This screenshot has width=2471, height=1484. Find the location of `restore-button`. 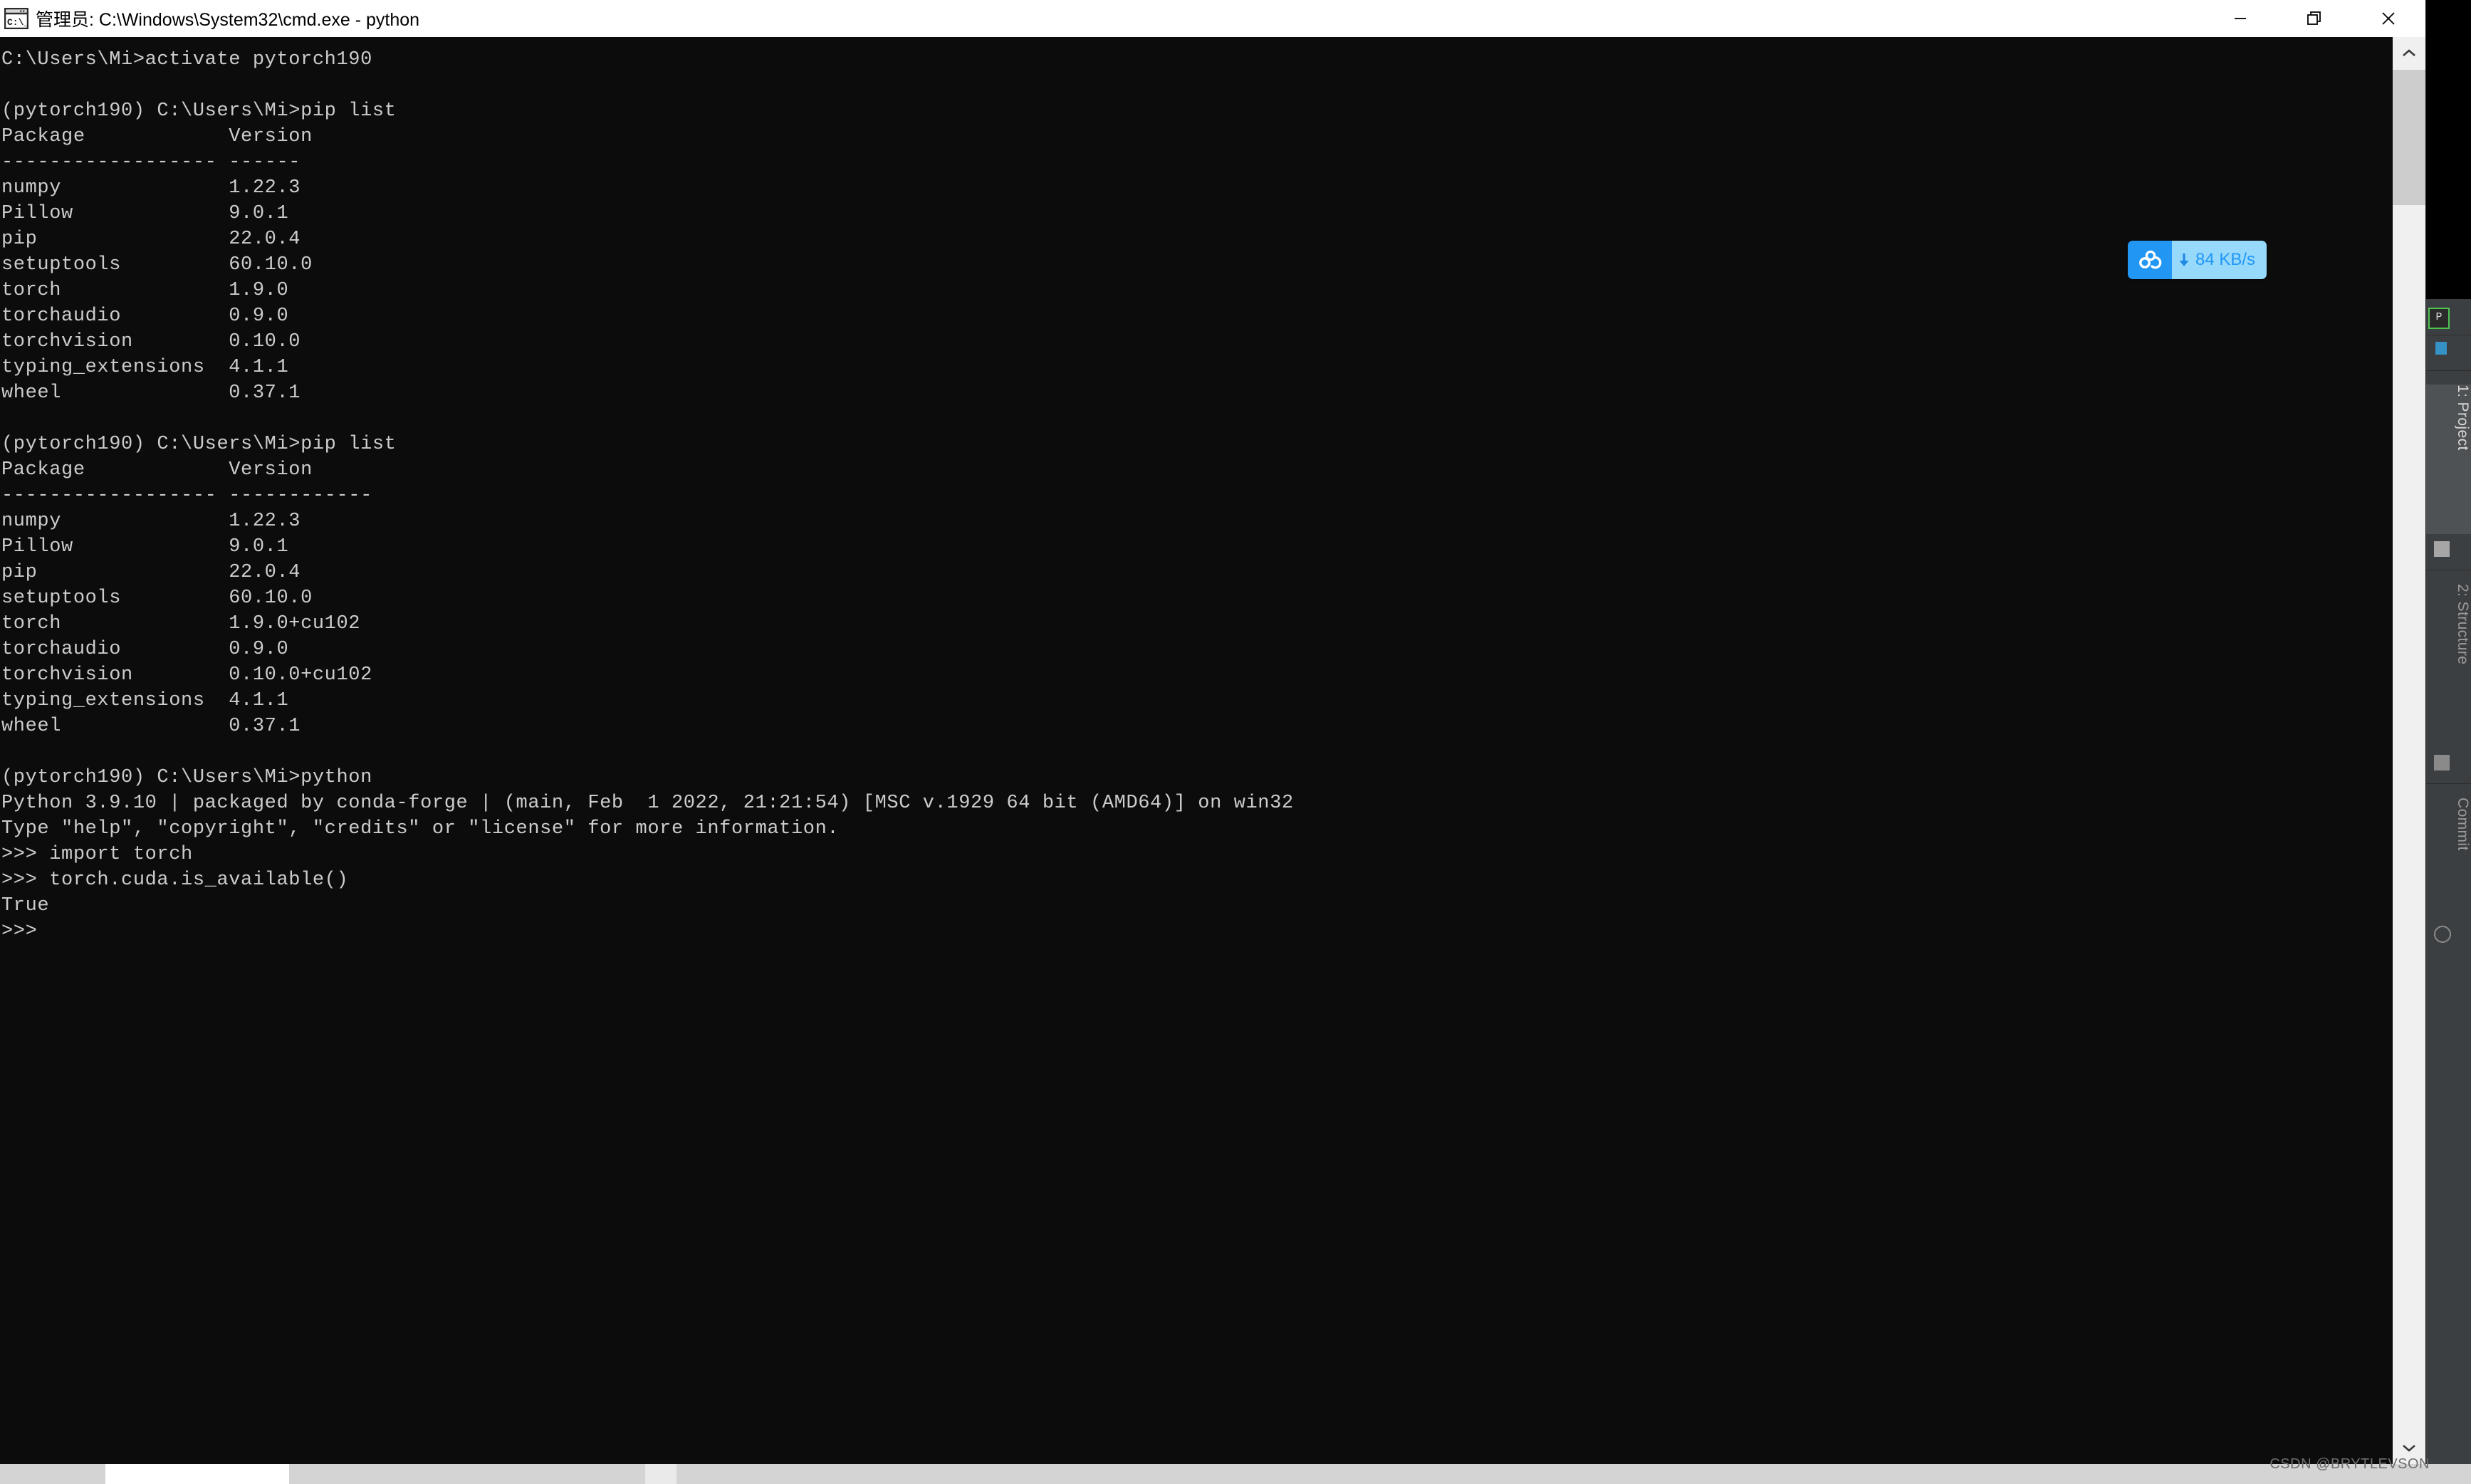

restore-button is located at coordinates (2314, 18).